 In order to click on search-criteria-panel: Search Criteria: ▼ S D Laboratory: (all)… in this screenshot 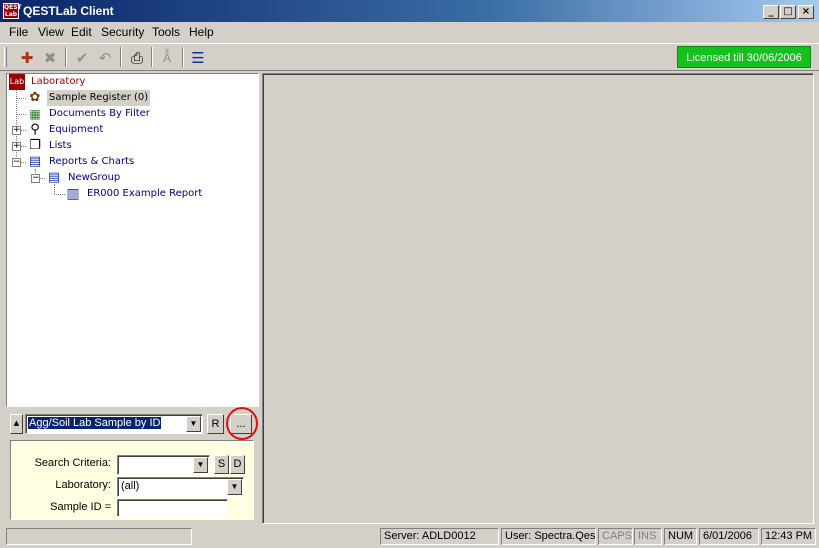, I will do `click(132, 480)`.